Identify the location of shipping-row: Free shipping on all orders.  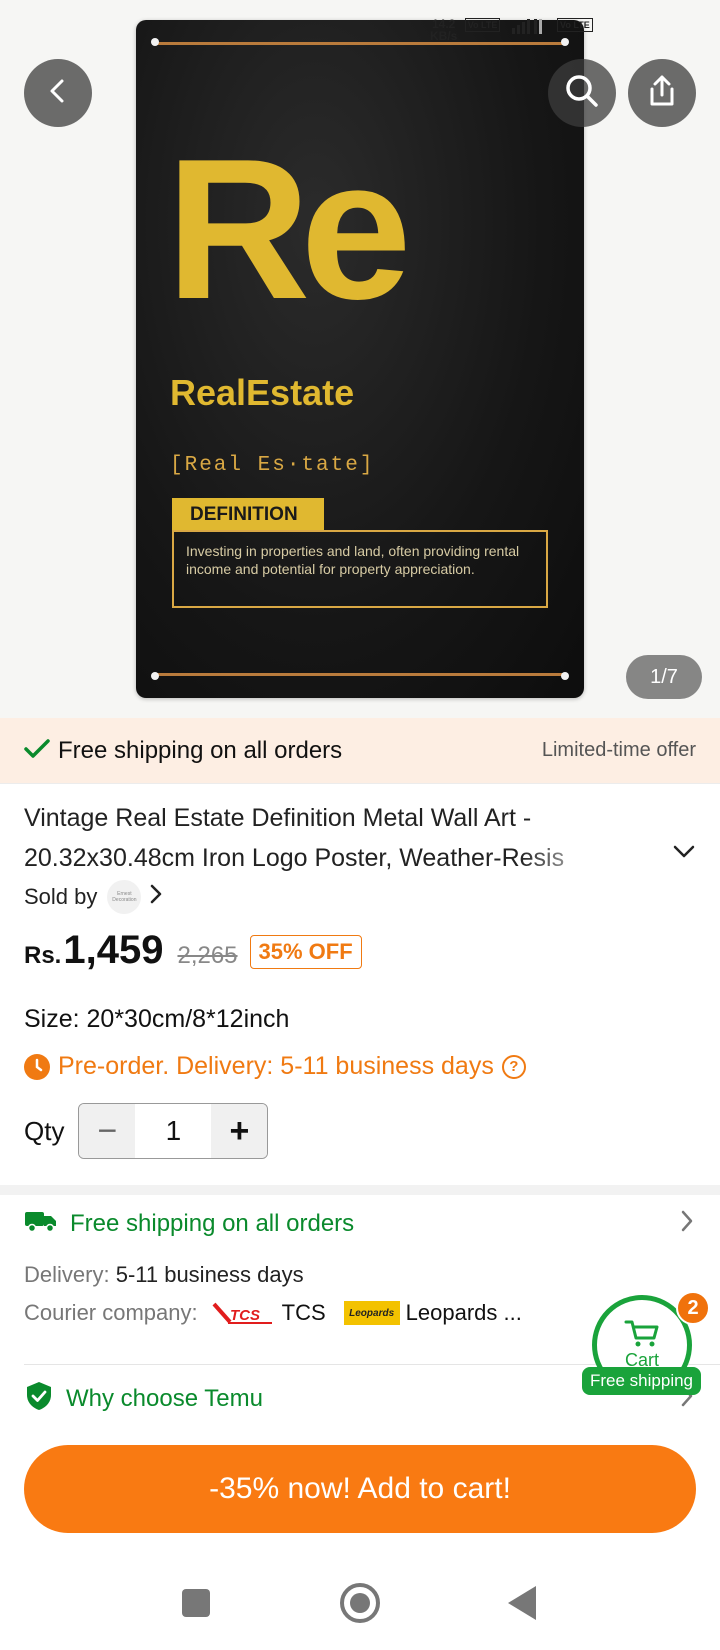
(360, 1223).